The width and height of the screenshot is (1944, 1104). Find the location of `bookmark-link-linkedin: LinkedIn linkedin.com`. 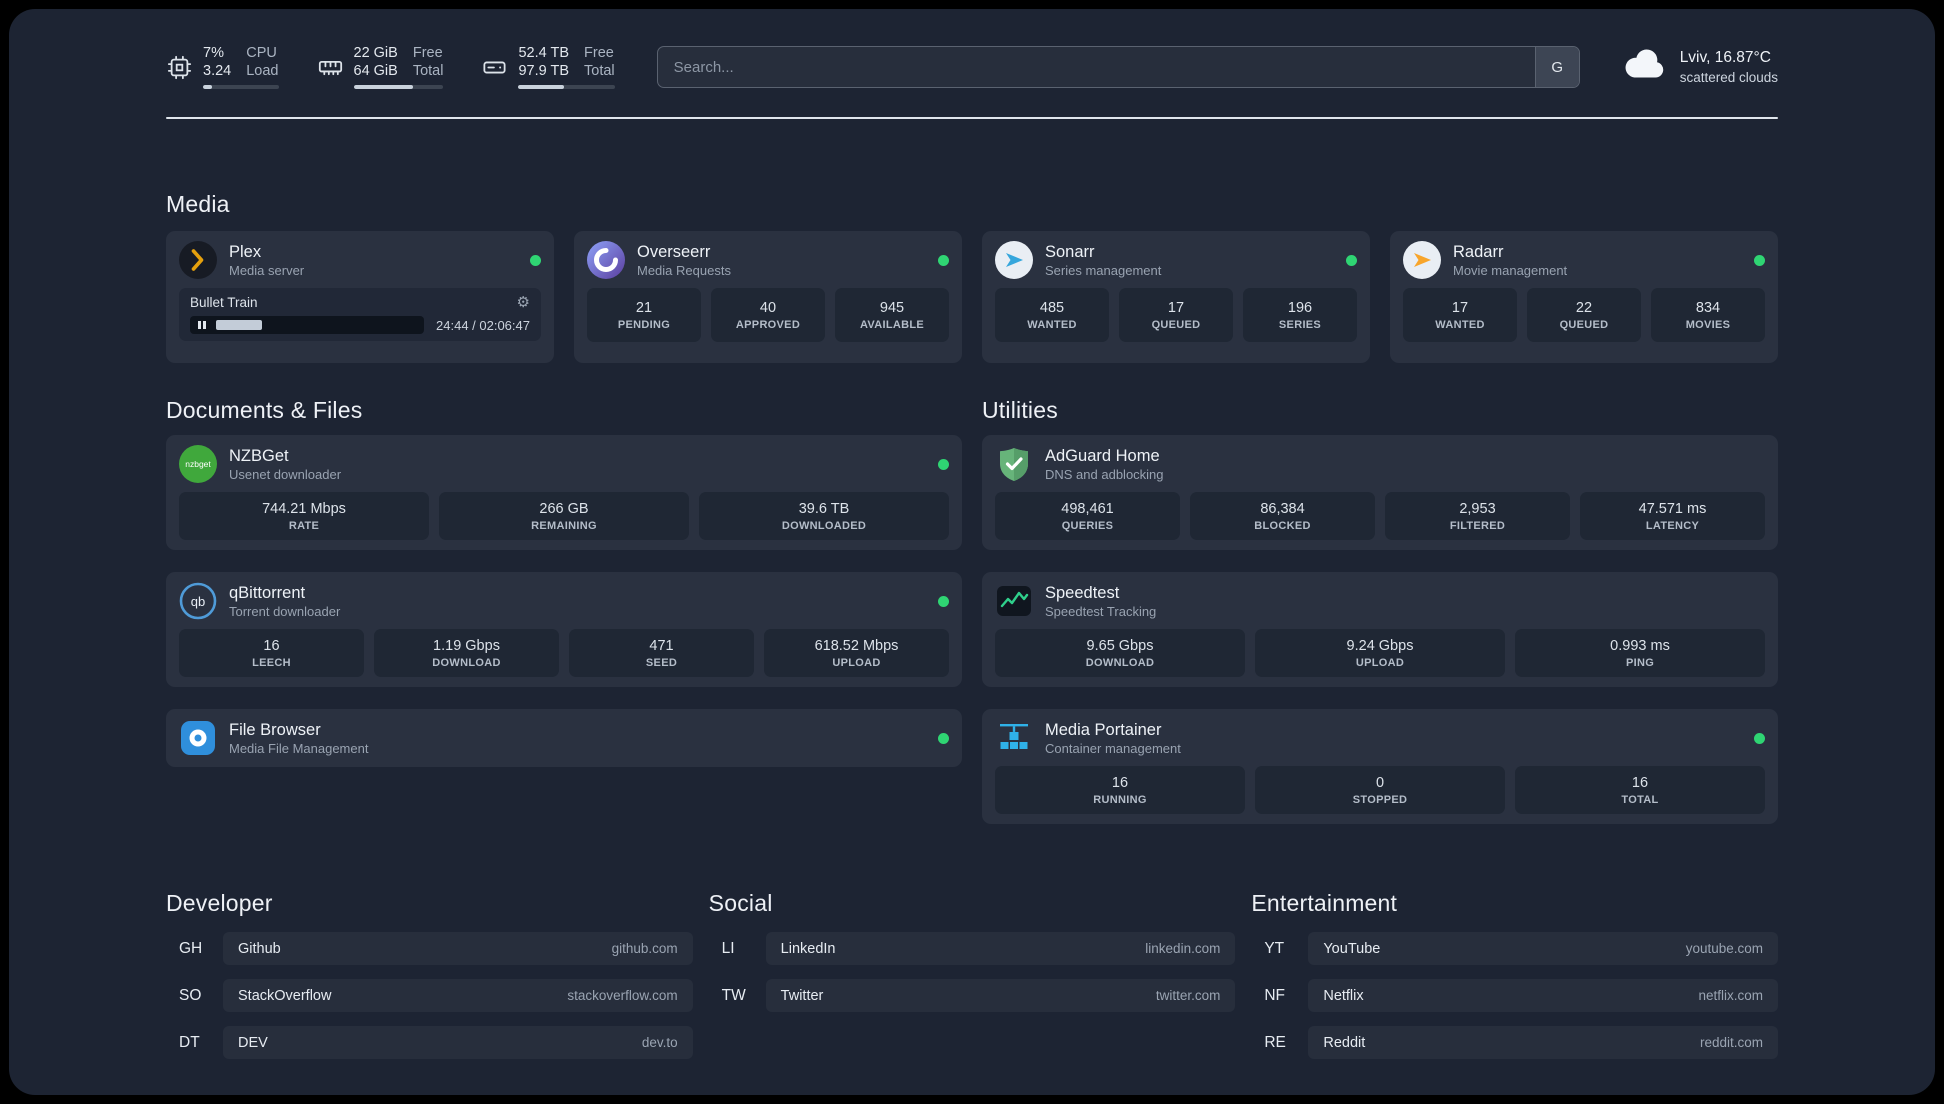

bookmark-link-linkedin: LinkedIn linkedin.com is located at coordinates (1000, 948).